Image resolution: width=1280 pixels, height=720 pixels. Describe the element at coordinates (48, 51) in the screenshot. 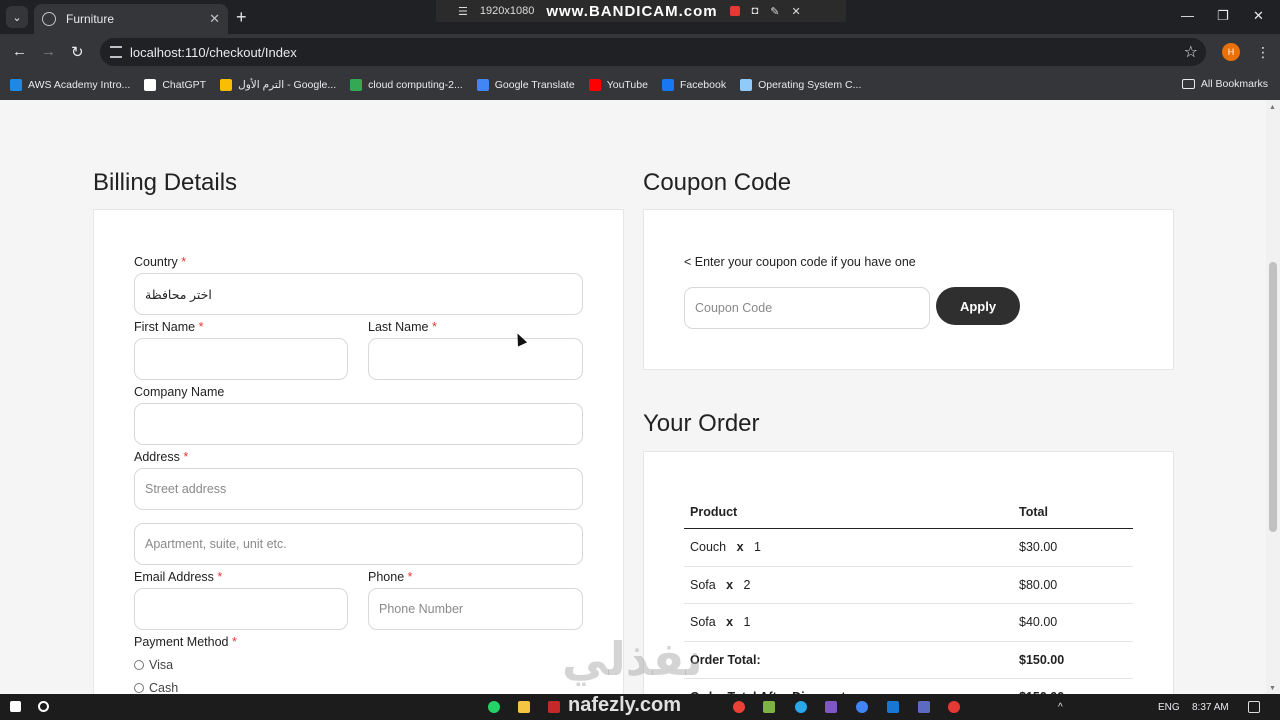

I see `forward-icon: →` at that location.